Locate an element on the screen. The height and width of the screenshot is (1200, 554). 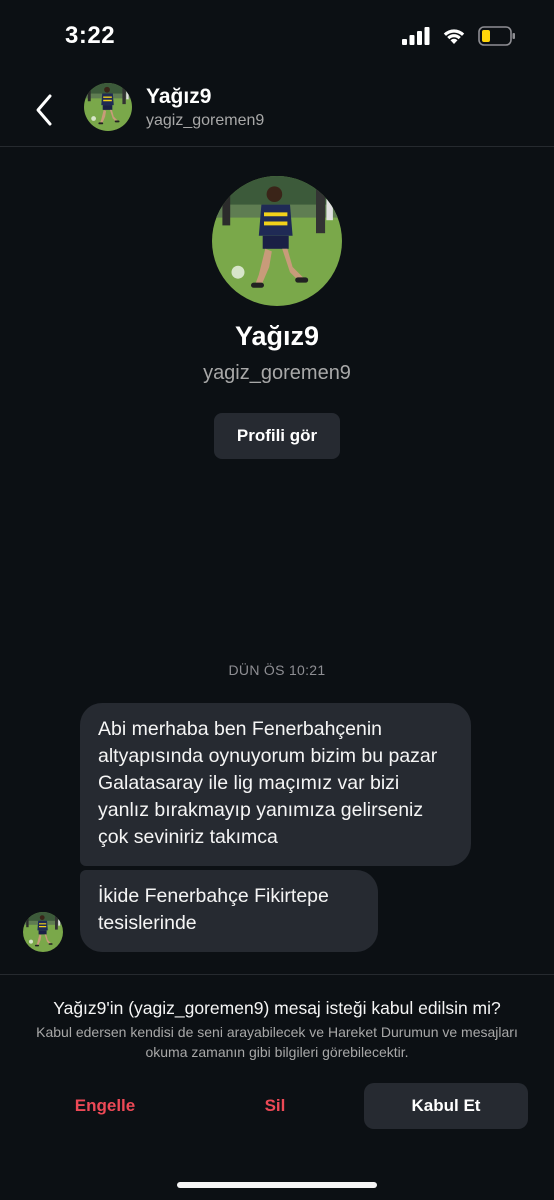
block-button: Engelle is located at coordinates (105, 1106).